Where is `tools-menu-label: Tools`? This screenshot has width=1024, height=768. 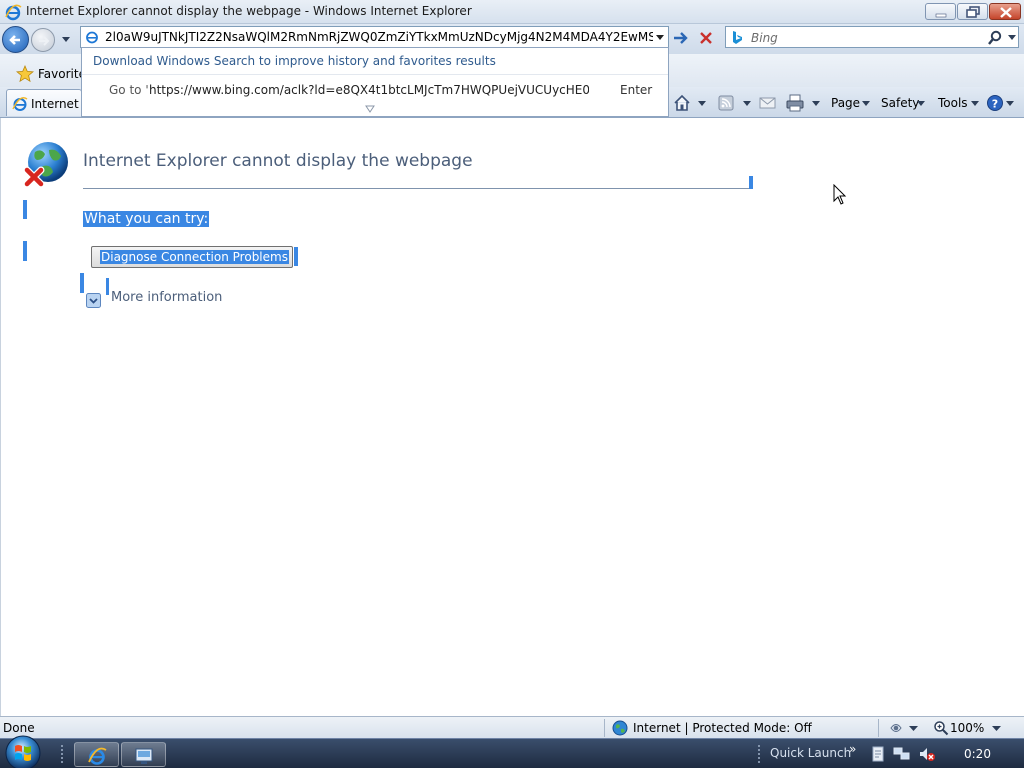
tools-menu-label: Tools is located at coordinates (953, 103).